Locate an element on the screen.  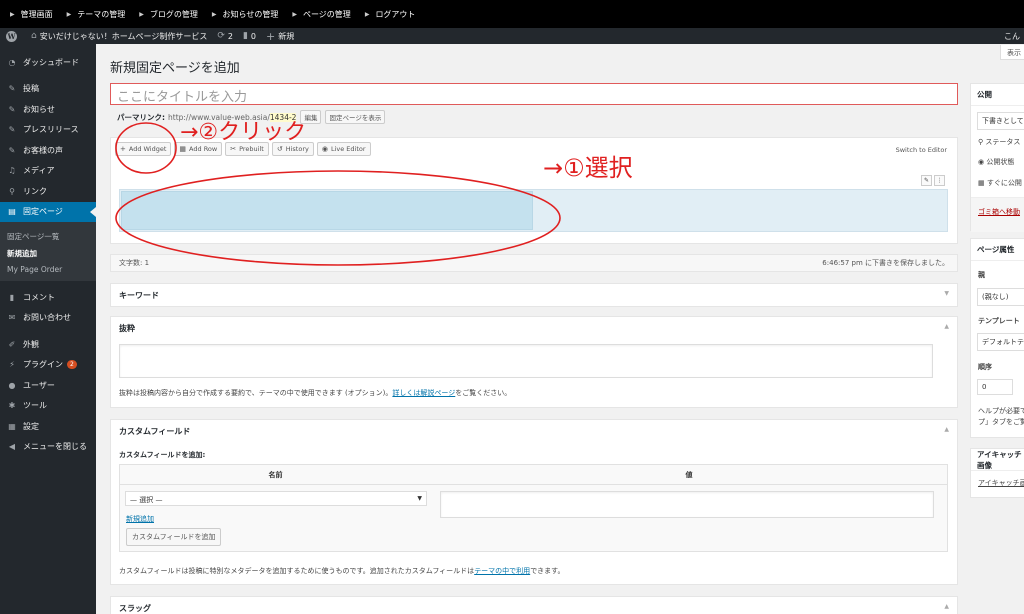
add-row-label: Add Row is located at coordinates (203, 149).